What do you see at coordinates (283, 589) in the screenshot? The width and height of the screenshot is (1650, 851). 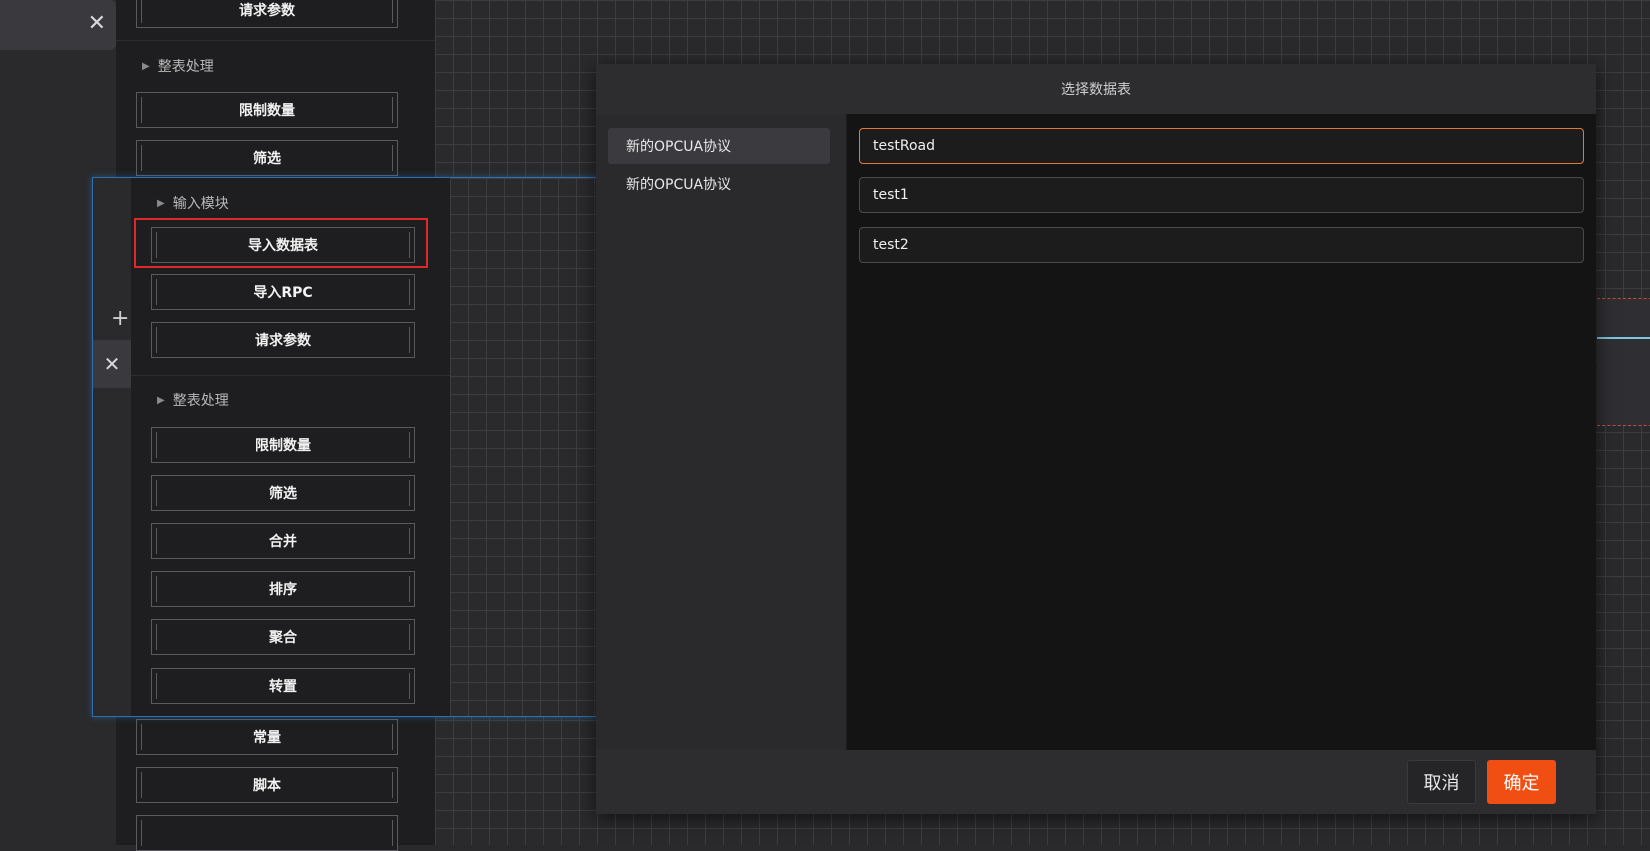 I see `palette-button-sort: 排序` at bounding box center [283, 589].